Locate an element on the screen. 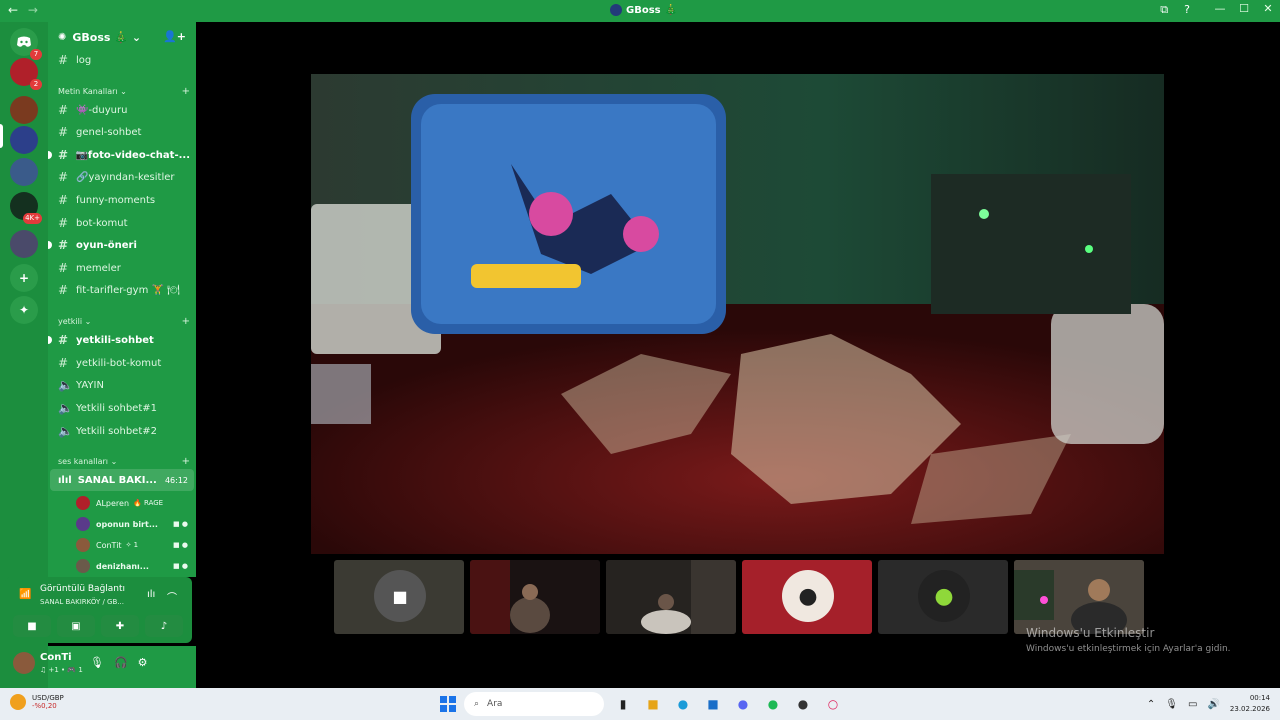 Image resolution: width=1280 pixels, height=720 pixels. close-button: ✕ is located at coordinates (1268, 8).